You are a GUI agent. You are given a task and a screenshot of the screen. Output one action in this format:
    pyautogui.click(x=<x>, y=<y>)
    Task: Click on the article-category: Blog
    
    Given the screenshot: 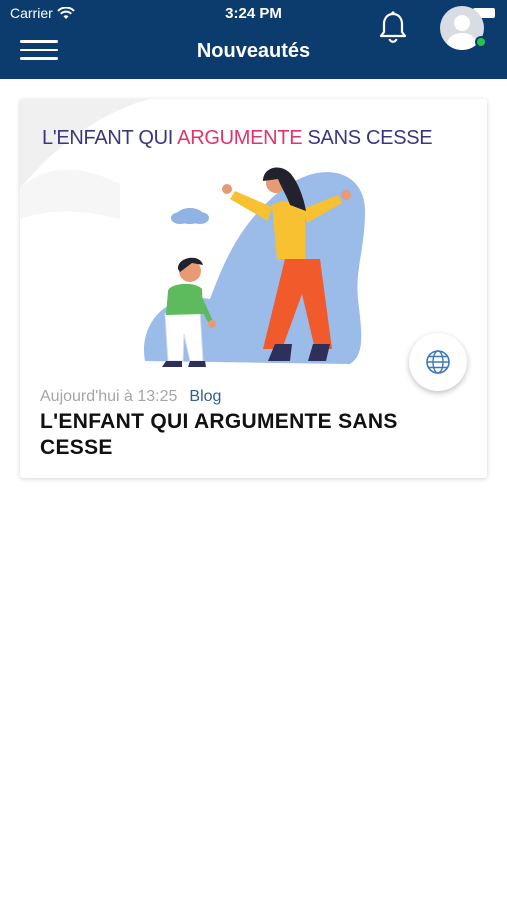 What is the action you would take?
    pyautogui.click(x=205, y=396)
    